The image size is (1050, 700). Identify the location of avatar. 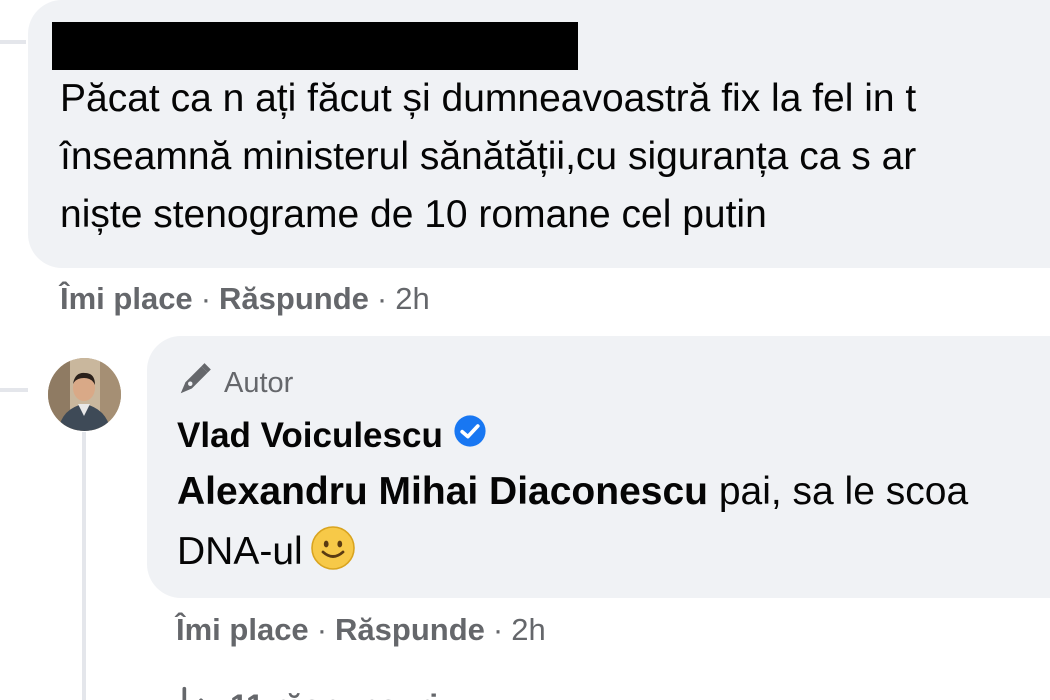
(84, 394).